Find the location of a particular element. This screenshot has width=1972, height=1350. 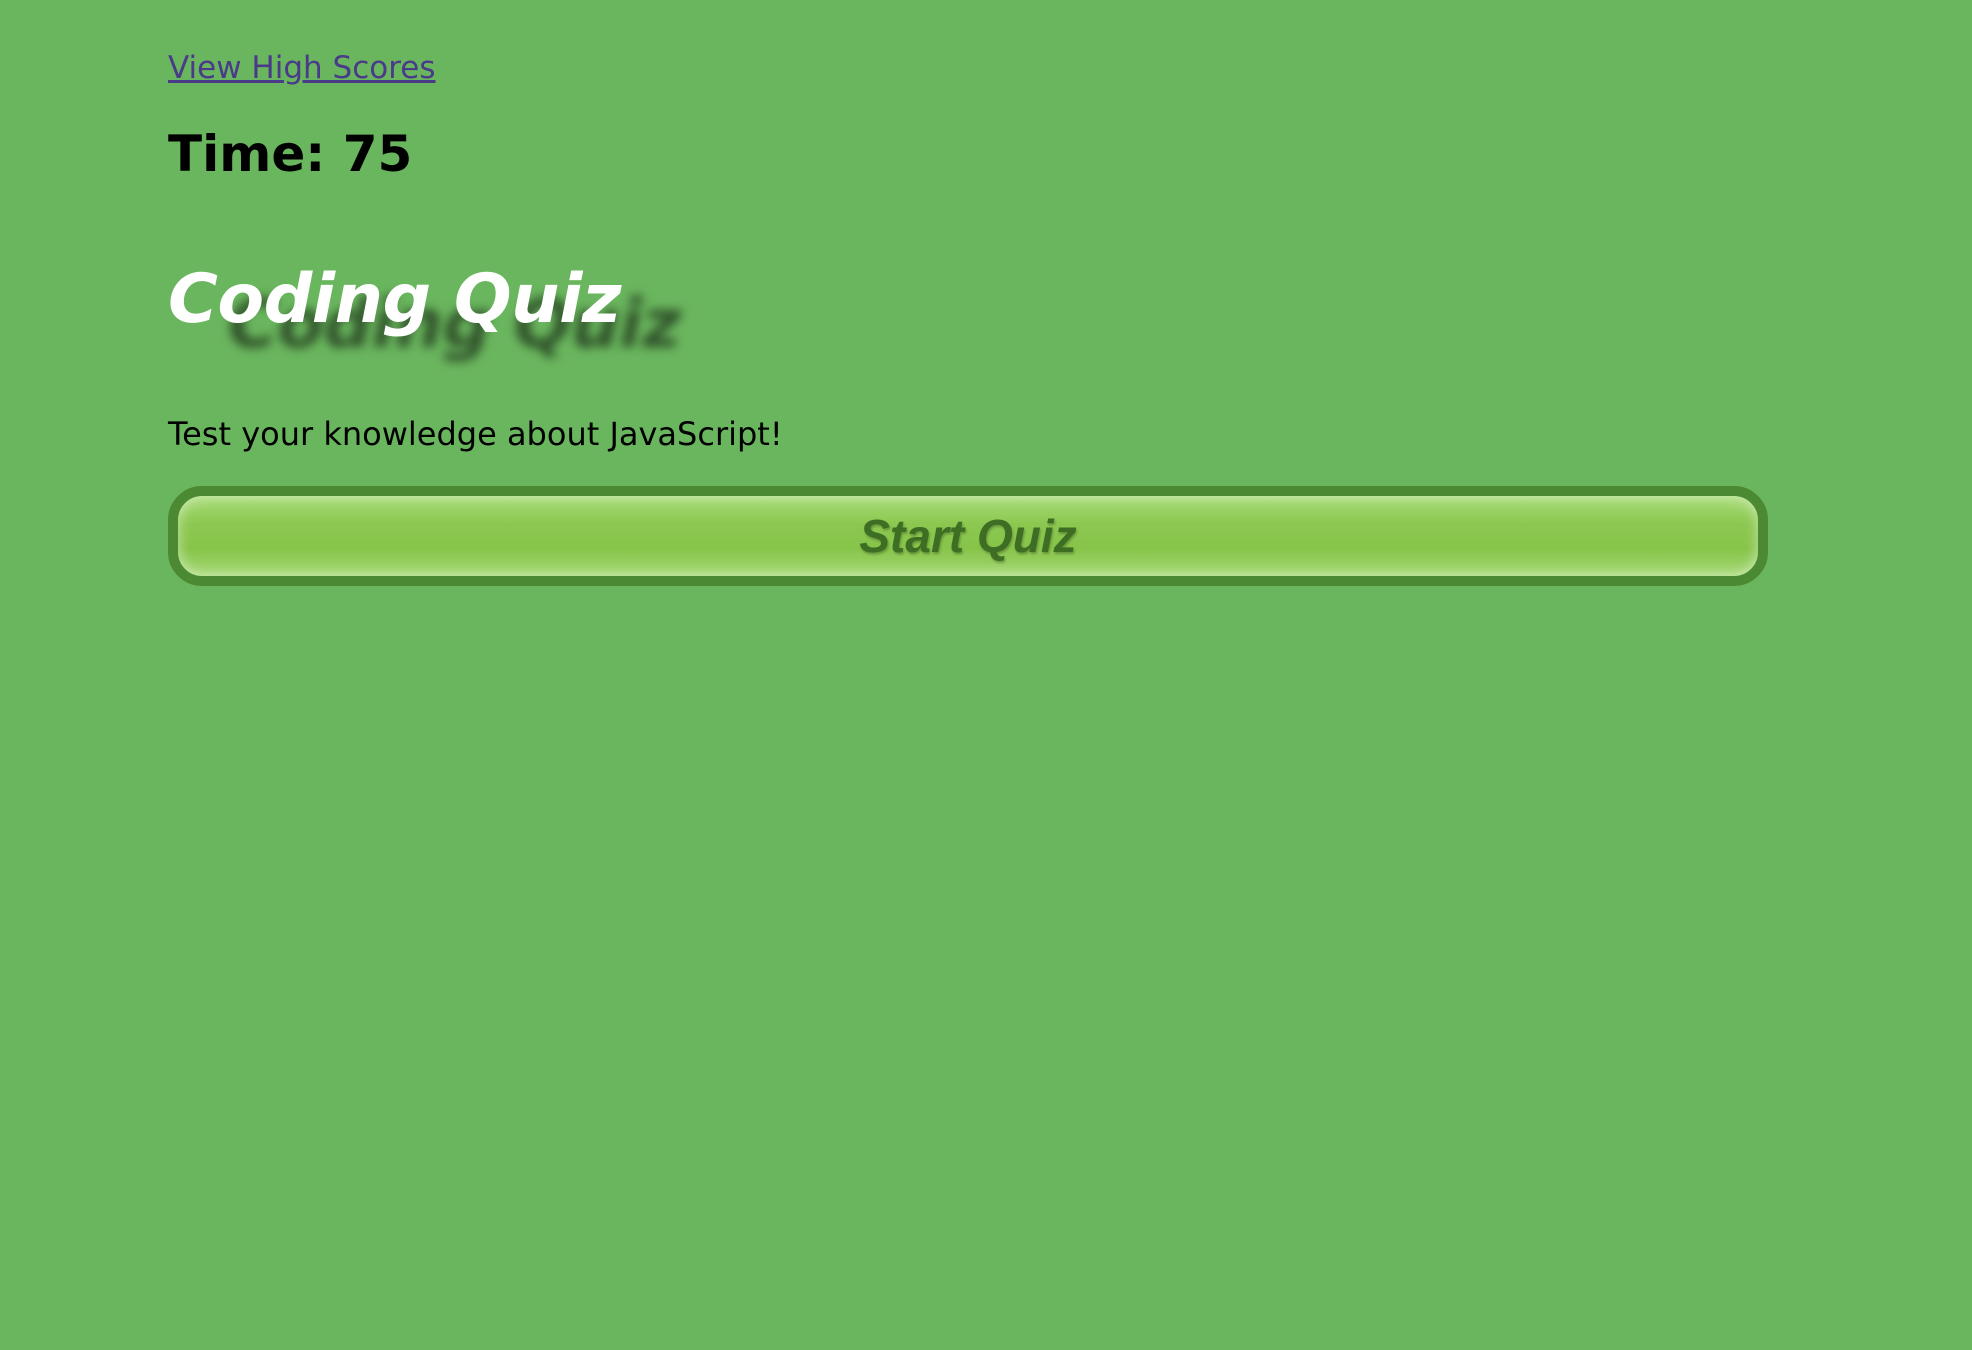

timer-display: Time: 75 is located at coordinates (290, 154).